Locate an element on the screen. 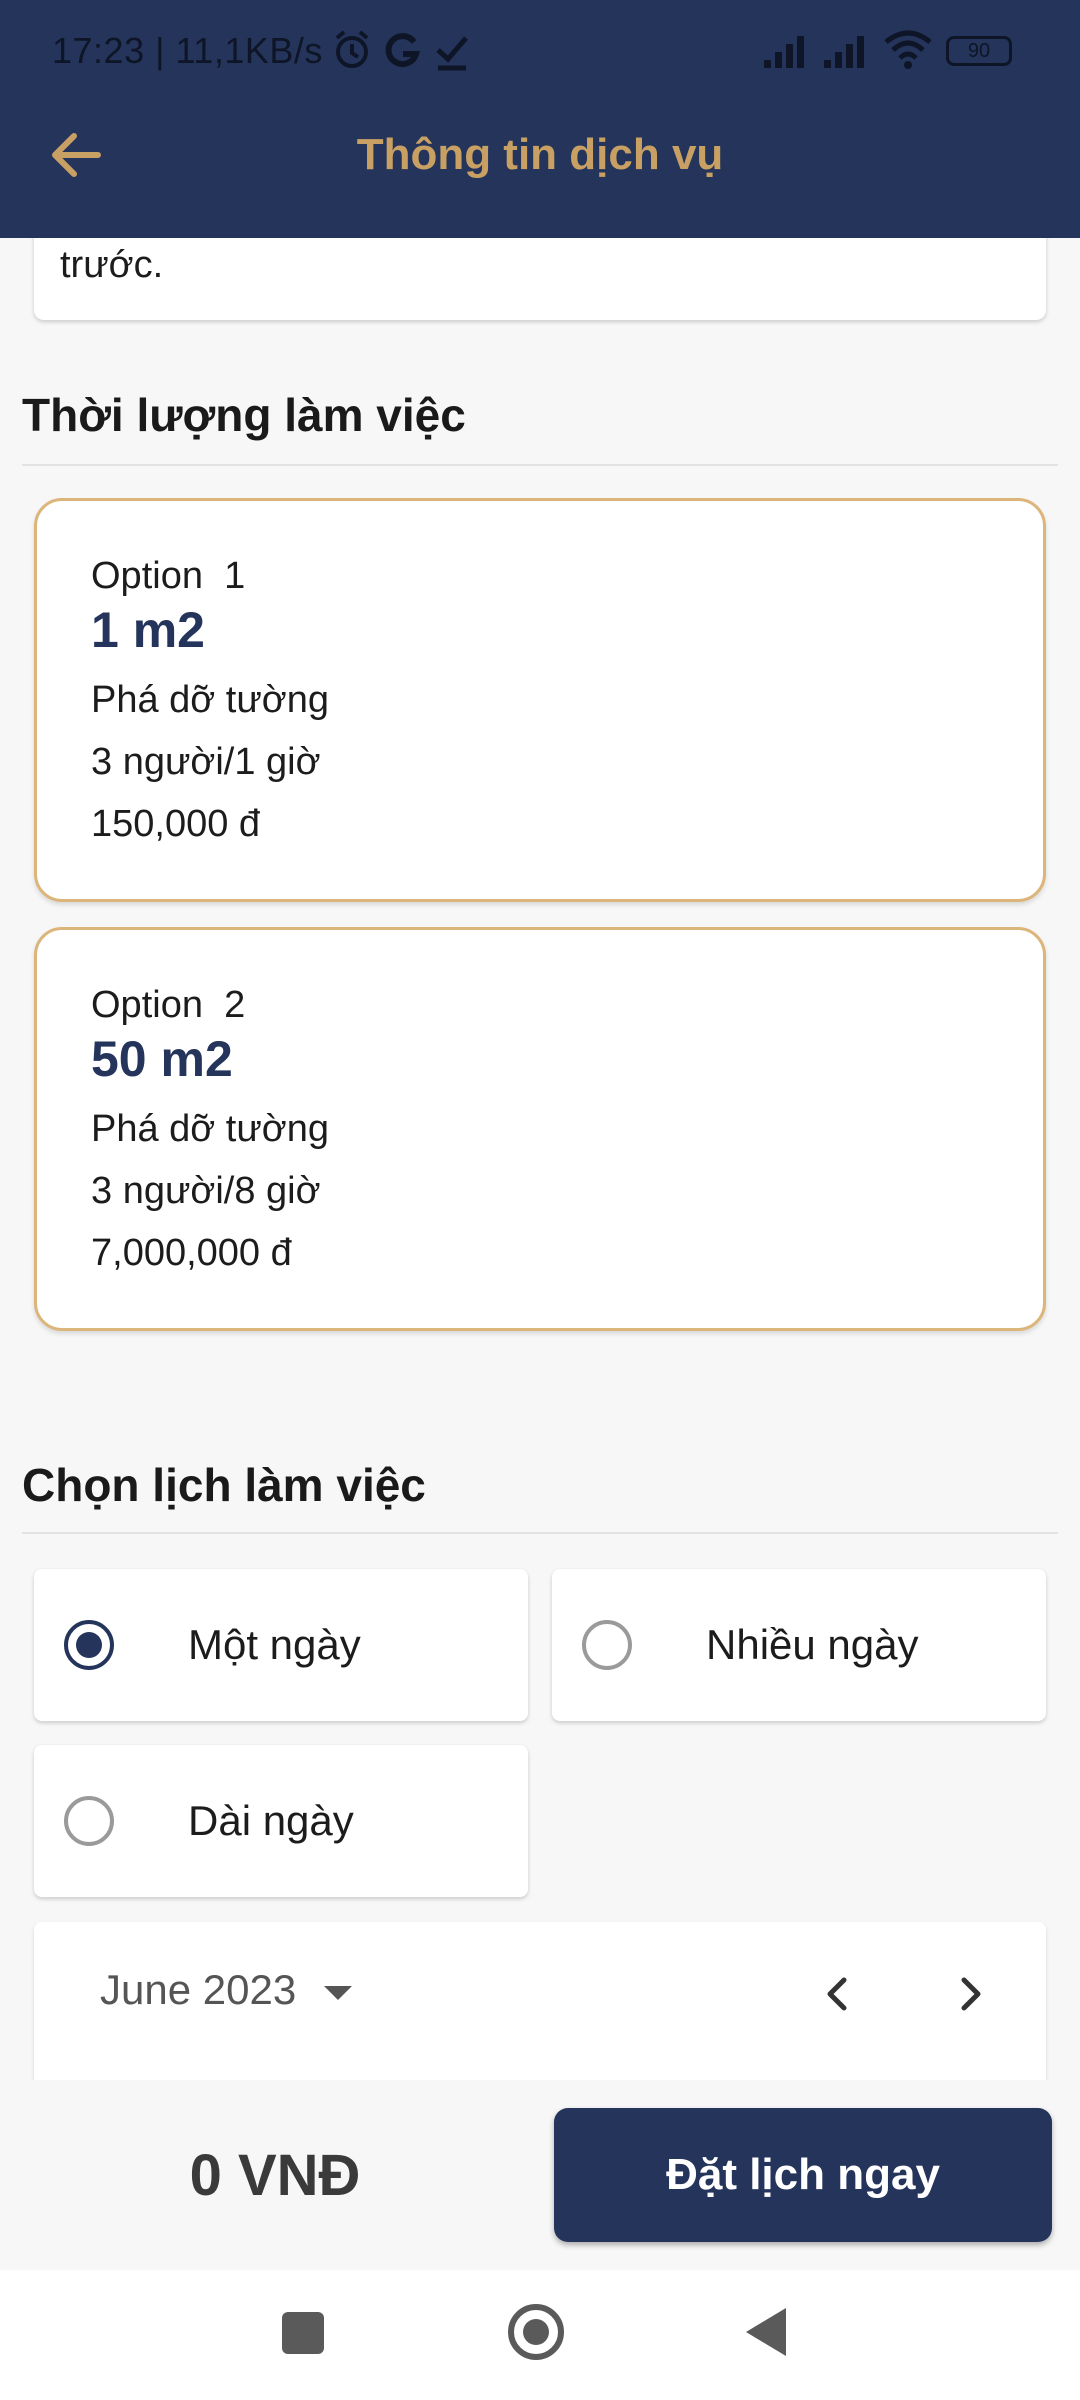 The image size is (1080, 2400). option-staff: 3 người/8 giờ is located at coordinates (206, 1191).